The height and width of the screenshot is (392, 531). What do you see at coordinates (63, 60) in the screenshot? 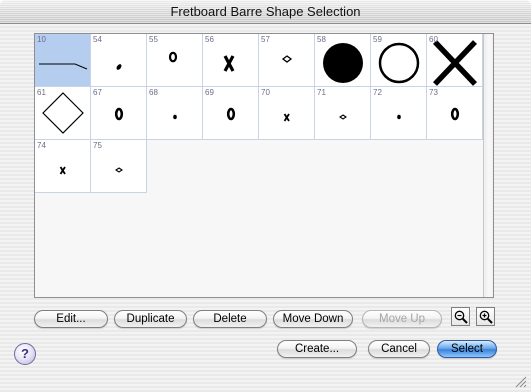
I see `shape-cell: 10` at bounding box center [63, 60].